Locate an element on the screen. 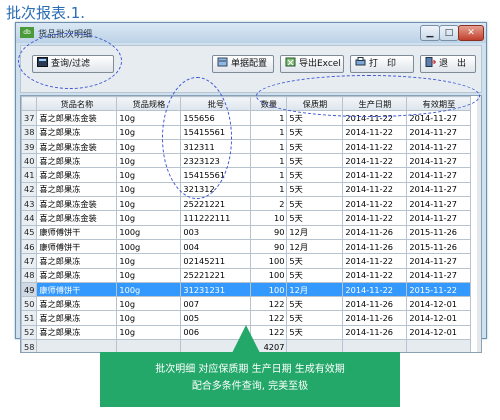  row-number-cell: 37 is located at coordinates (29, 118).